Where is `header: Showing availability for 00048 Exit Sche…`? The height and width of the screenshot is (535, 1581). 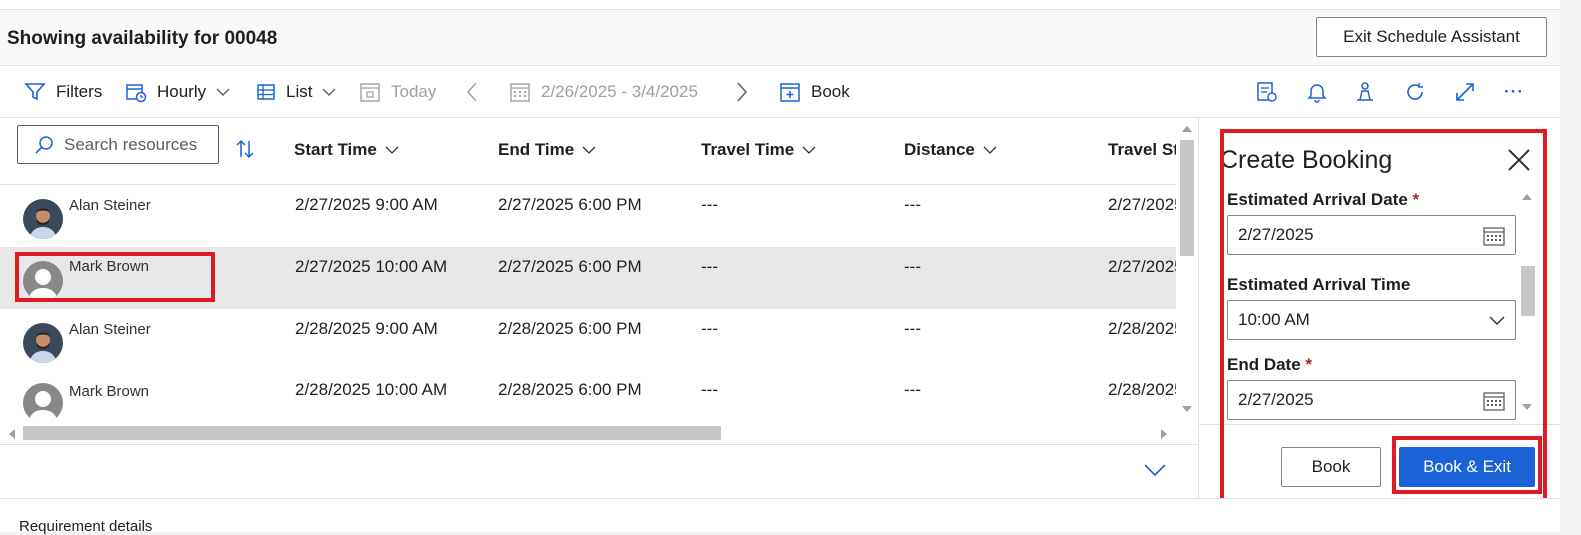
header: Showing availability for 00048 Exit Sche… is located at coordinates (780, 38).